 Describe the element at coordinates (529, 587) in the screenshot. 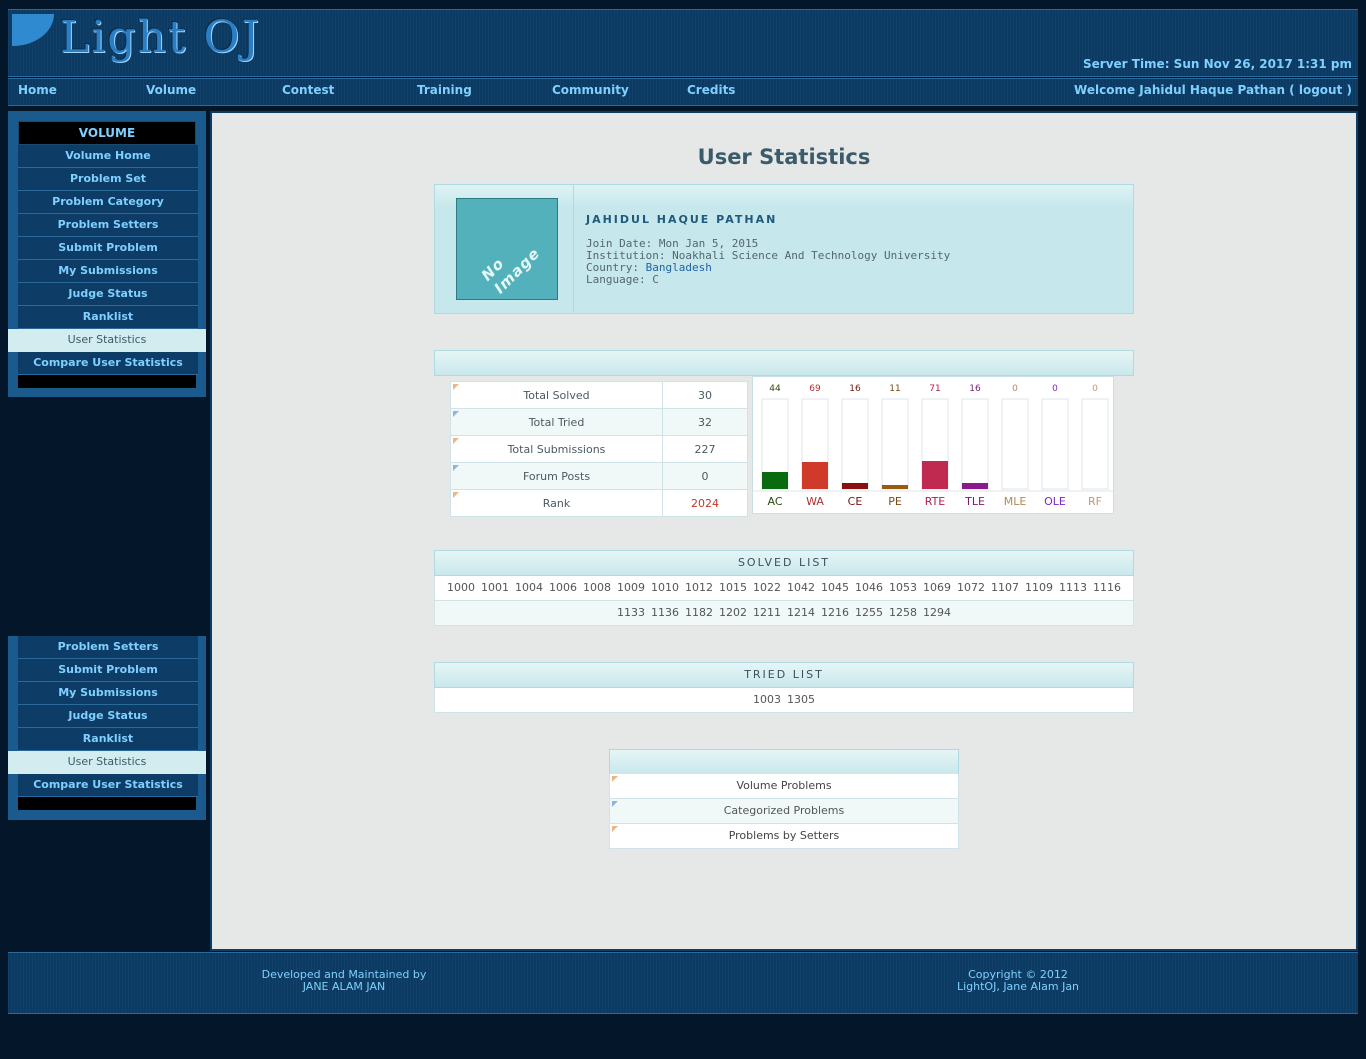

I see `solved-problem-link: 1004` at that location.